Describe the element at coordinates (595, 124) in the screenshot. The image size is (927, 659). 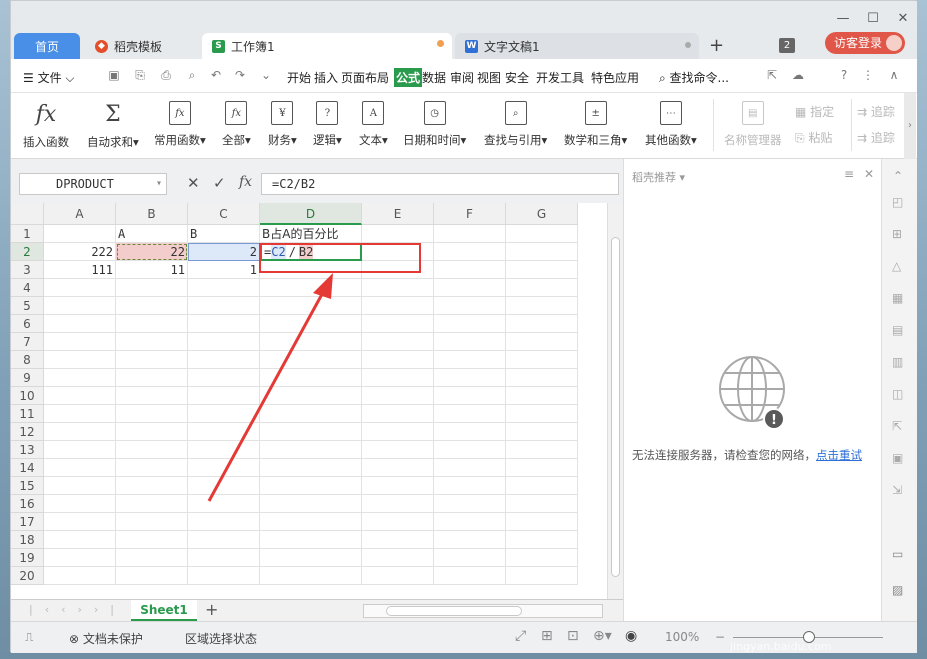
I see `math-trig-button: ± 数学和三角▾` at that location.